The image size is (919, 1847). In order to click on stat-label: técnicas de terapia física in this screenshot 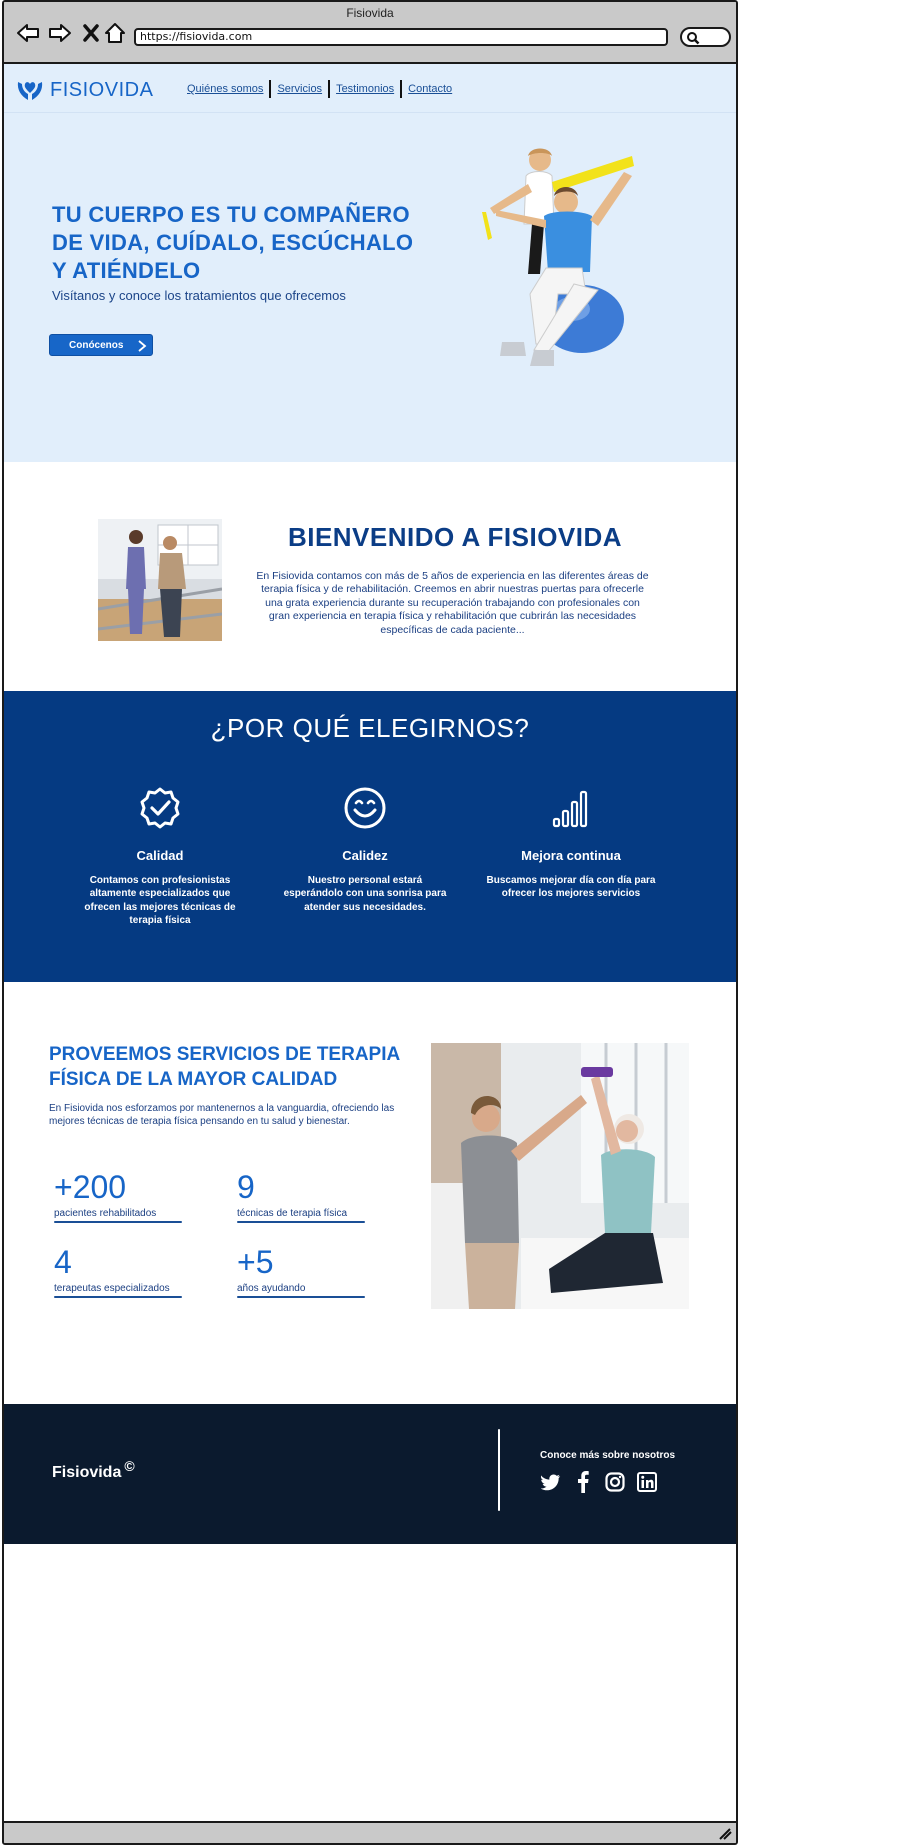, I will do `click(292, 1213)`.